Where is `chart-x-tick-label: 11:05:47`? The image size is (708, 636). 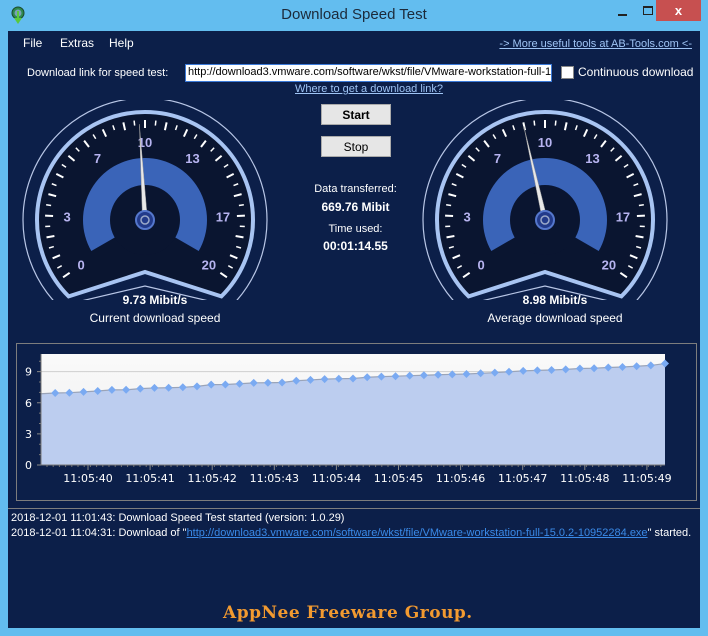
chart-x-tick-label: 11:05:47 is located at coordinates (522, 478).